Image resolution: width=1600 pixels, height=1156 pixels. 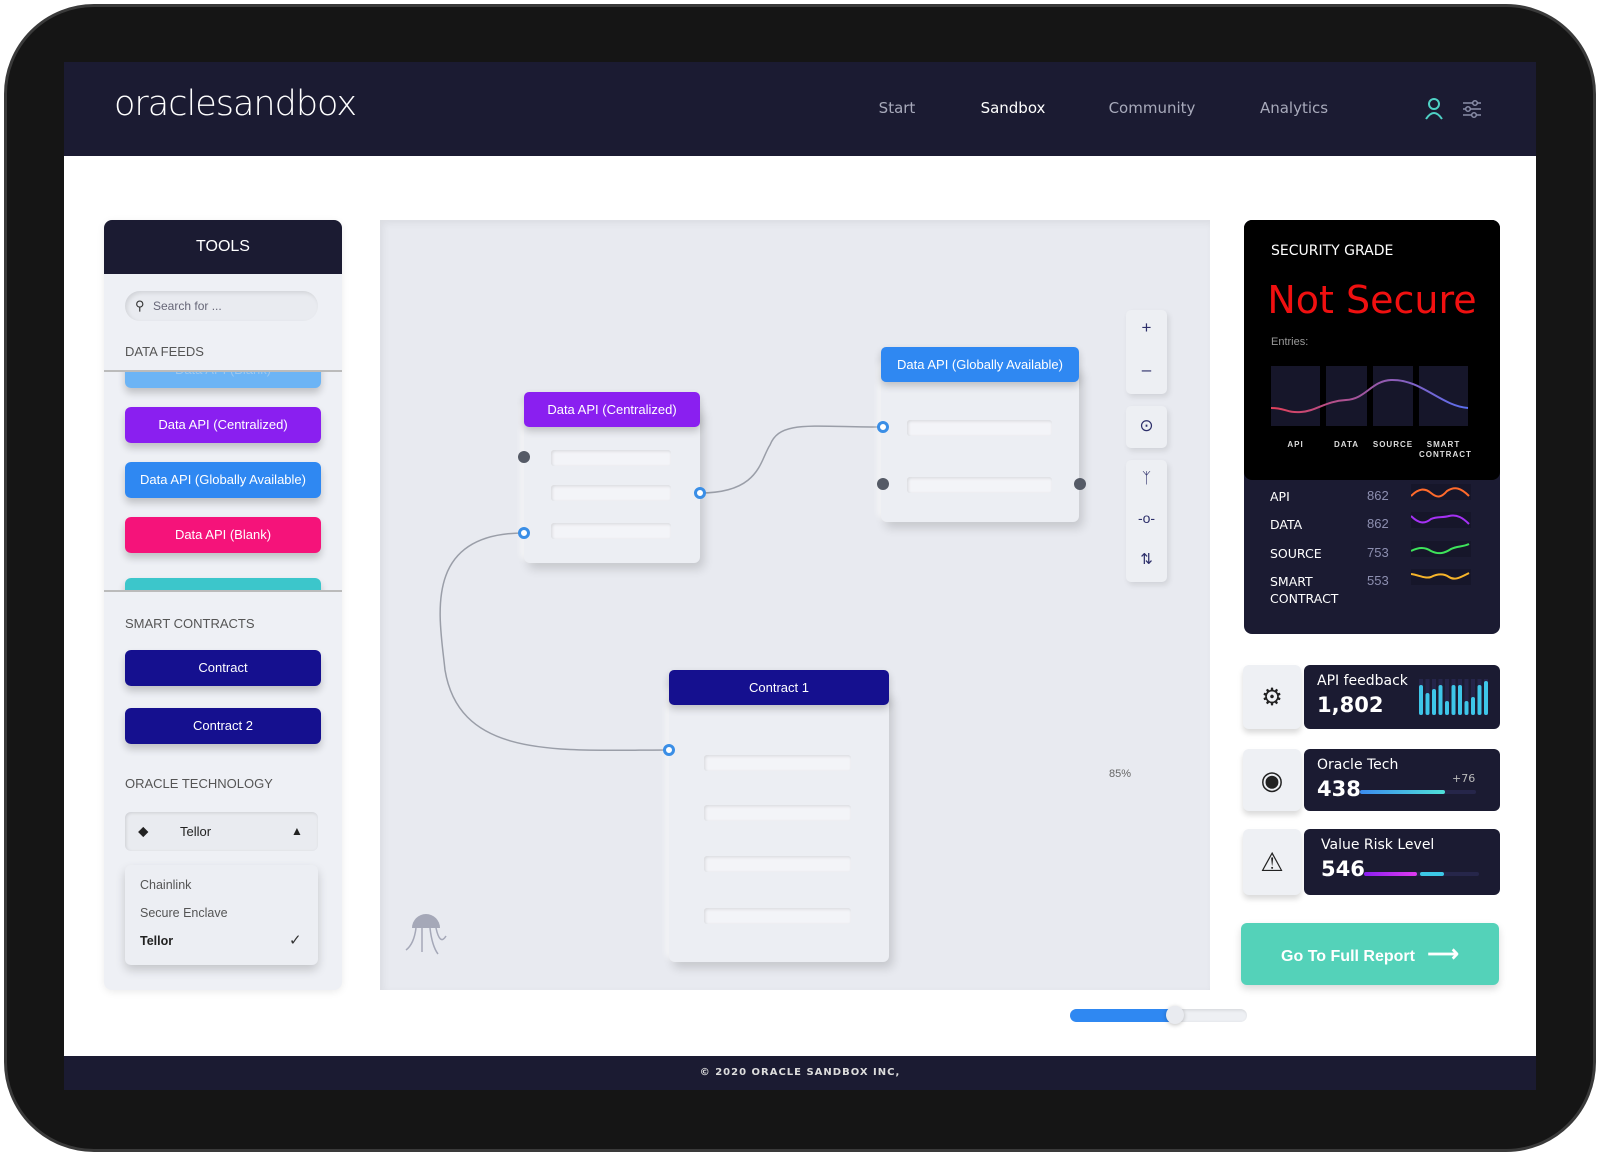 I want to click on footer: © 2020 ORACLE SANDBOX INC,, so click(x=800, y=1073).